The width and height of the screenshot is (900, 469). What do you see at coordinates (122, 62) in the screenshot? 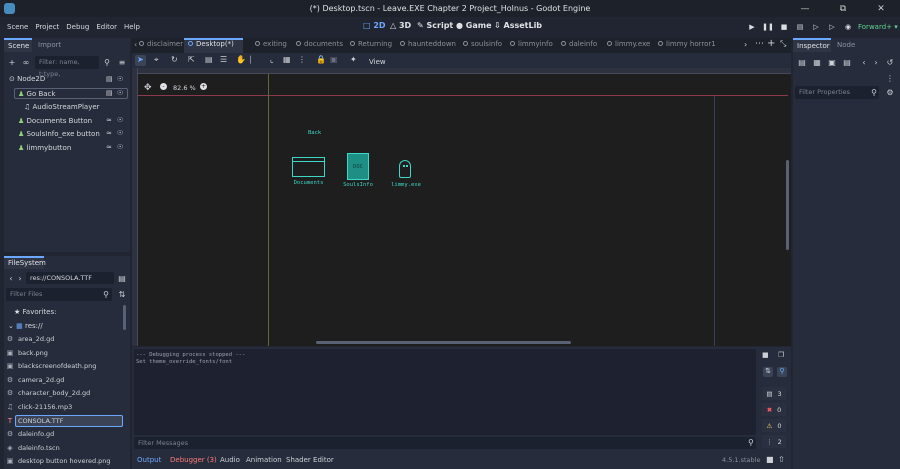
I see `filter-icon: ≡` at bounding box center [122, 62].